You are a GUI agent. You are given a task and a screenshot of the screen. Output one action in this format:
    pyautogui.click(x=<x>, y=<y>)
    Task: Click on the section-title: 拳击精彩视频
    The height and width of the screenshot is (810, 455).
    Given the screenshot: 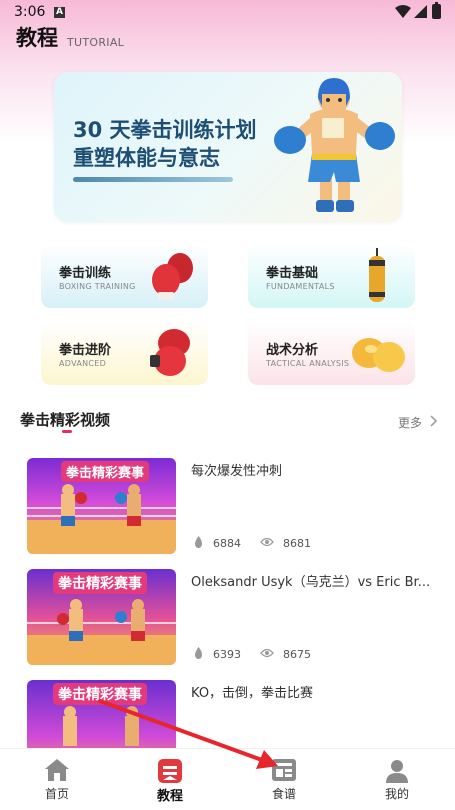 What is the action you would take?
    pyautogui.click(x=65, y=420)
    